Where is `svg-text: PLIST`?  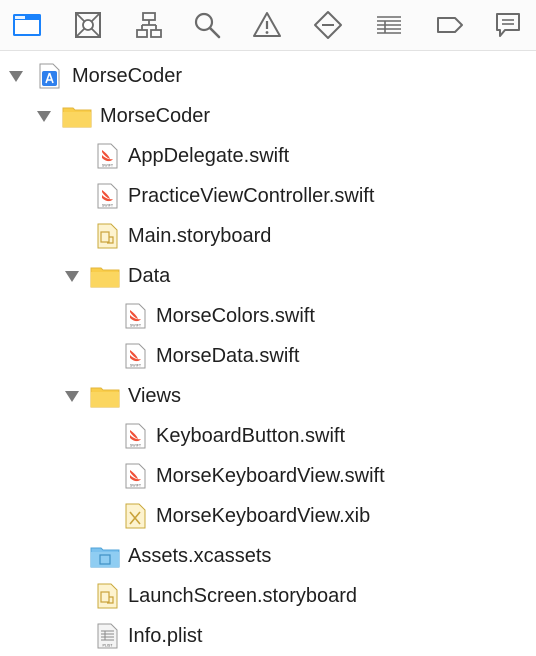 svg-text: PLIST is located at coordinates (108, 646).